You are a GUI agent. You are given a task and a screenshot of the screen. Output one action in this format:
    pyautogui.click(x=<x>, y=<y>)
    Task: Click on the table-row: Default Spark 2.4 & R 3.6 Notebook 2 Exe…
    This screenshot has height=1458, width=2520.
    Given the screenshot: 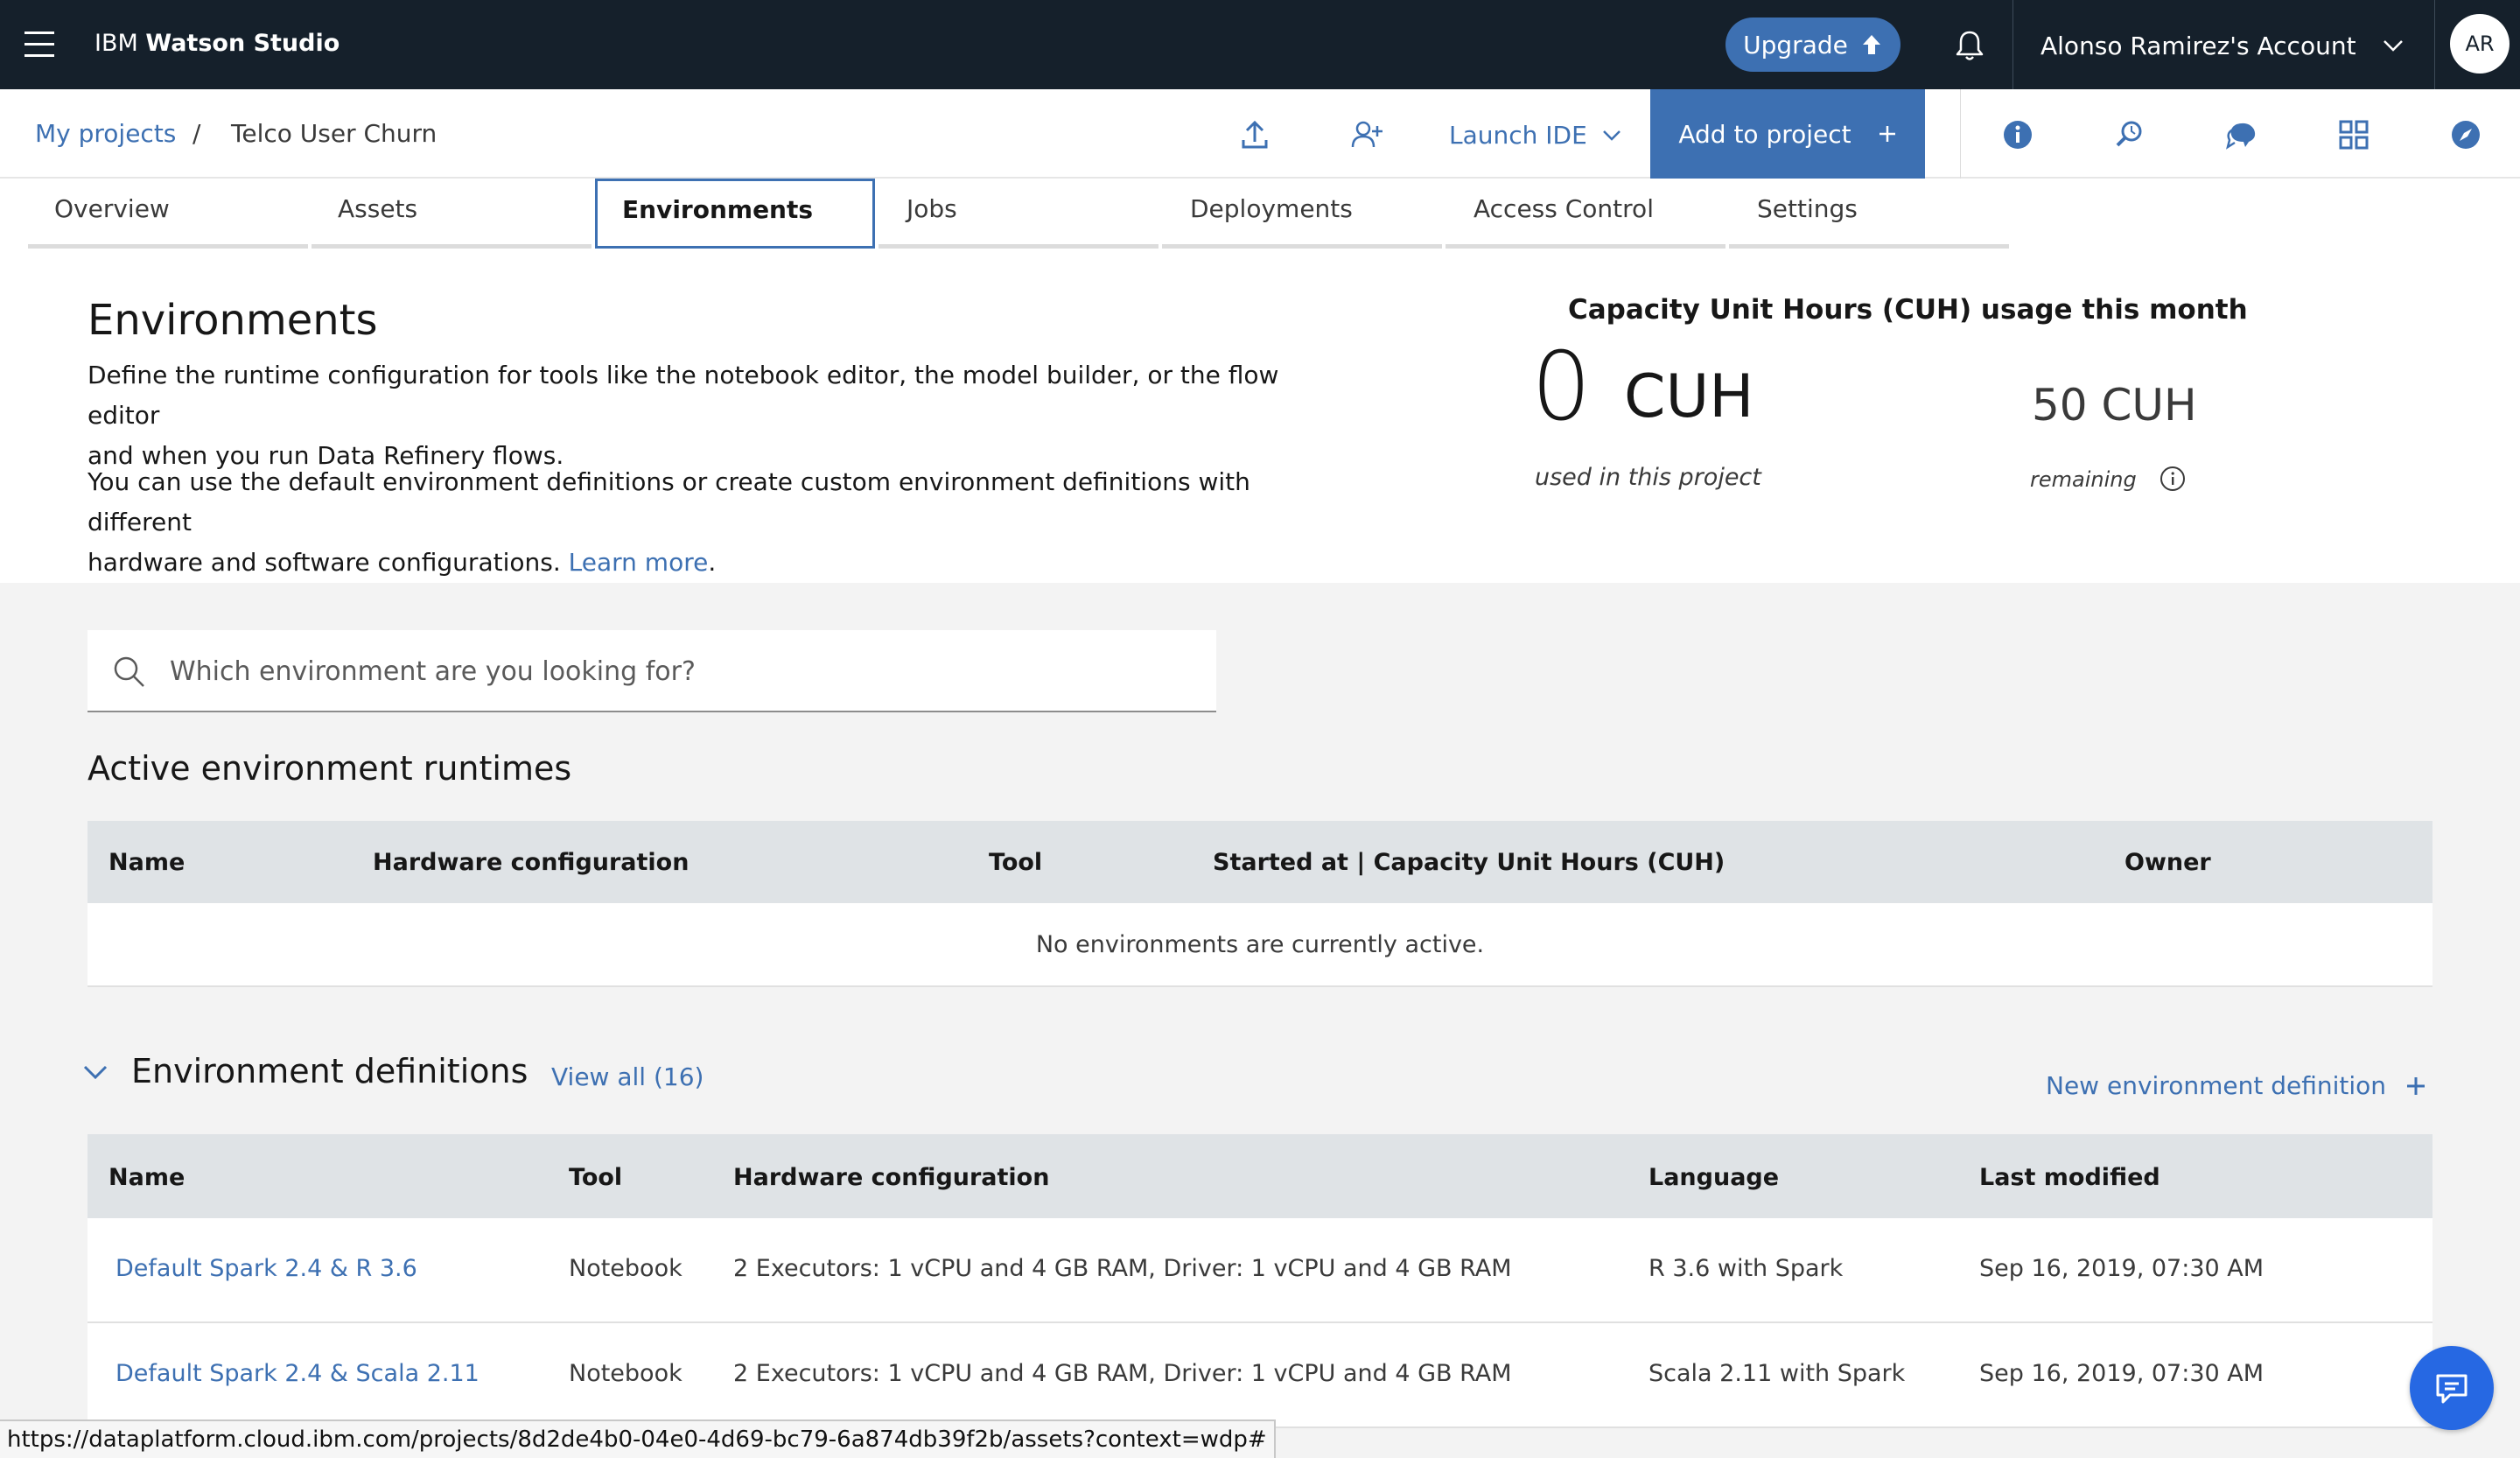 What is the action you would take?
    pyautogui.click(x=1260, y=1270)
    